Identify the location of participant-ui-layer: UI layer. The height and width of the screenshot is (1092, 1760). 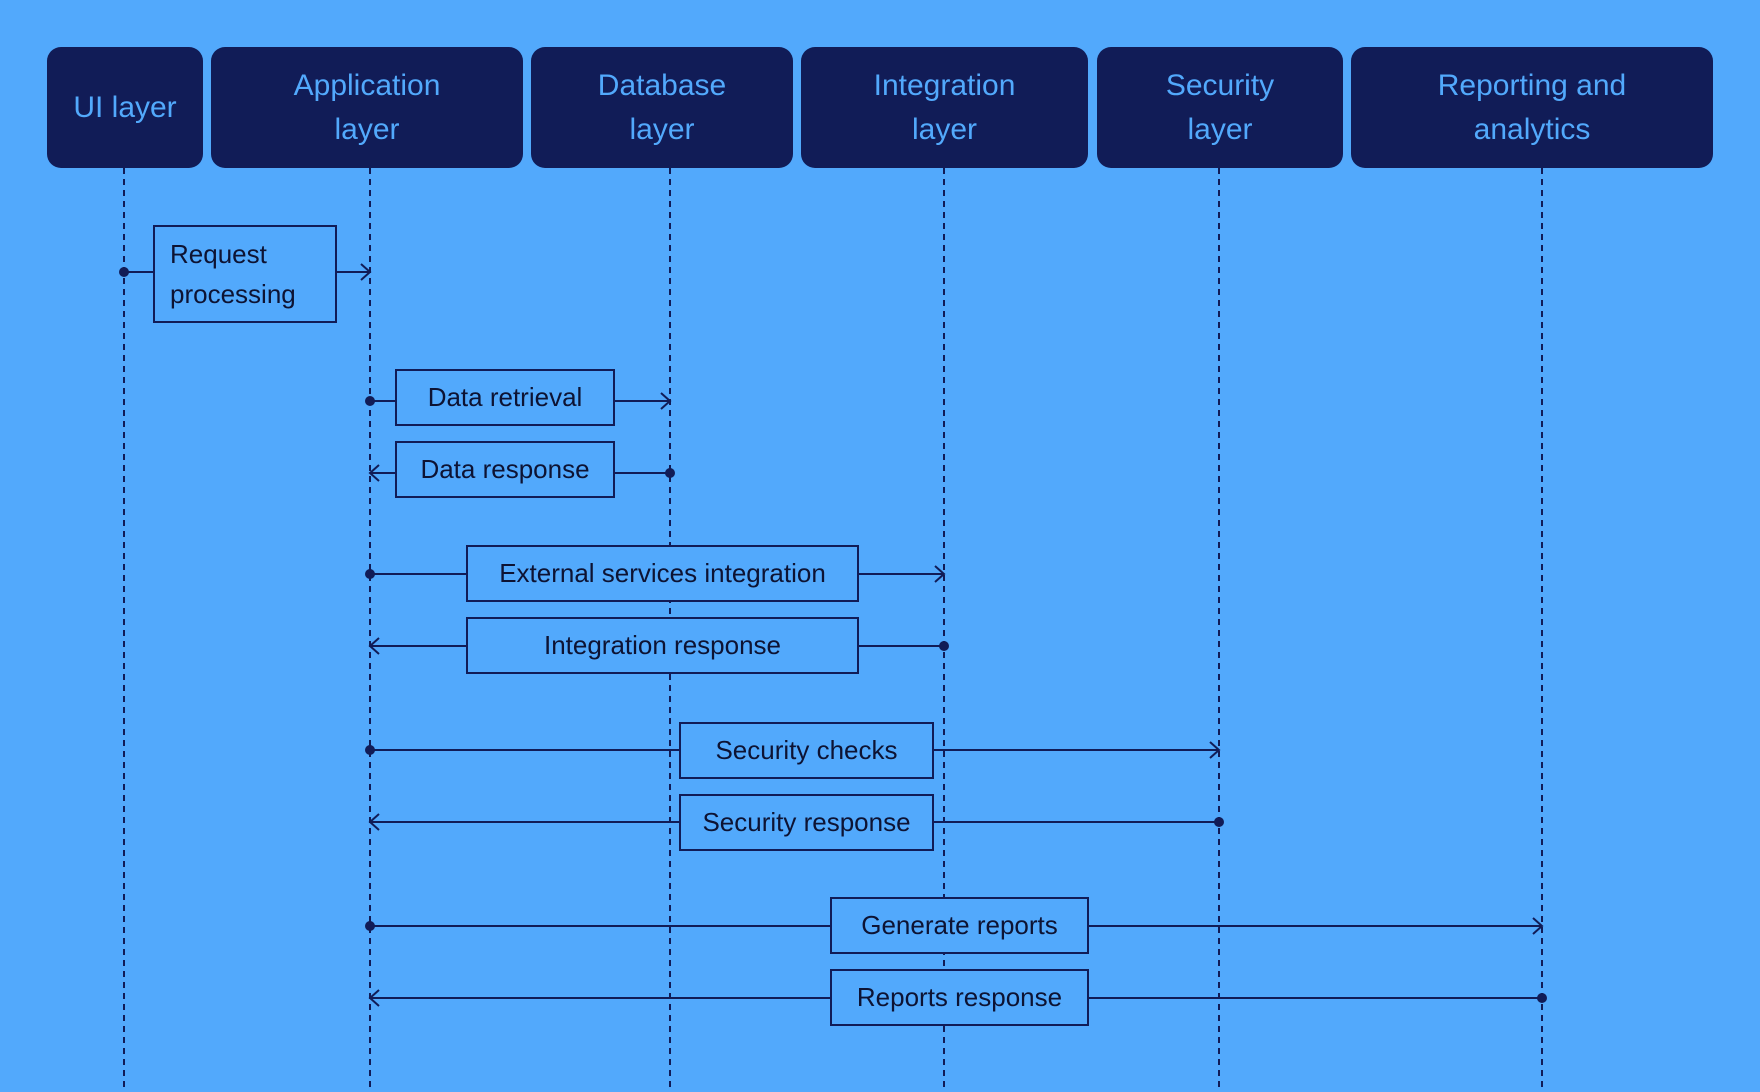
(125, 107).